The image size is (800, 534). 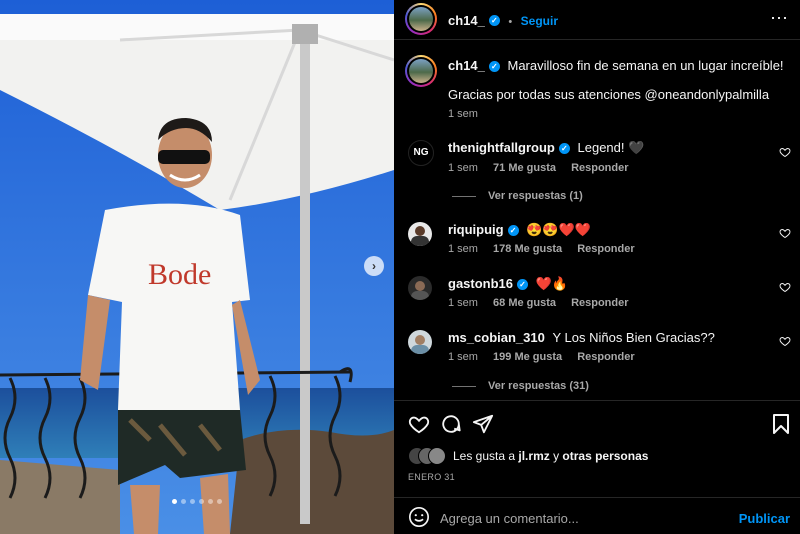 What do you see at coordinates (517, 196) in the screenshot?
I see `view-replies-button: Ver respuestas (1)` at bounding box center [517, 196].